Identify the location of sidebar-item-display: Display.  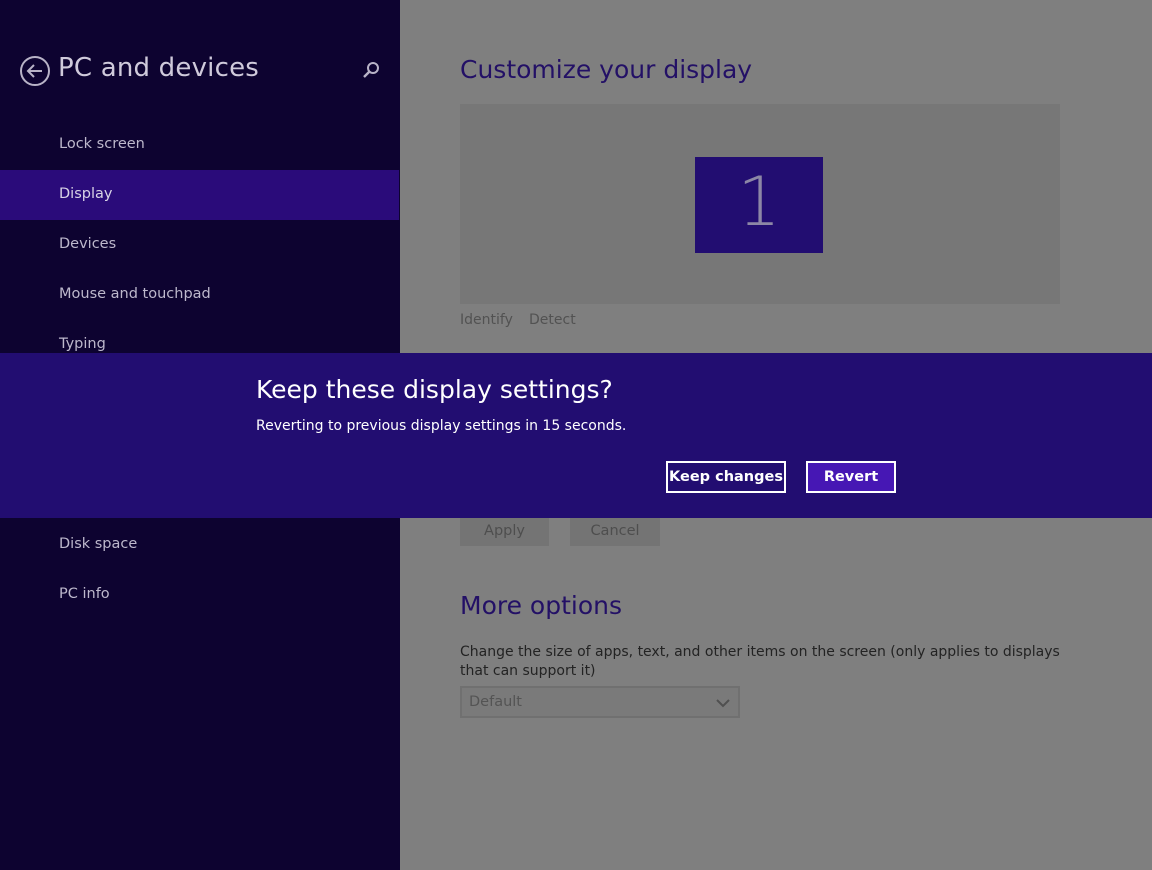
(199, 195).